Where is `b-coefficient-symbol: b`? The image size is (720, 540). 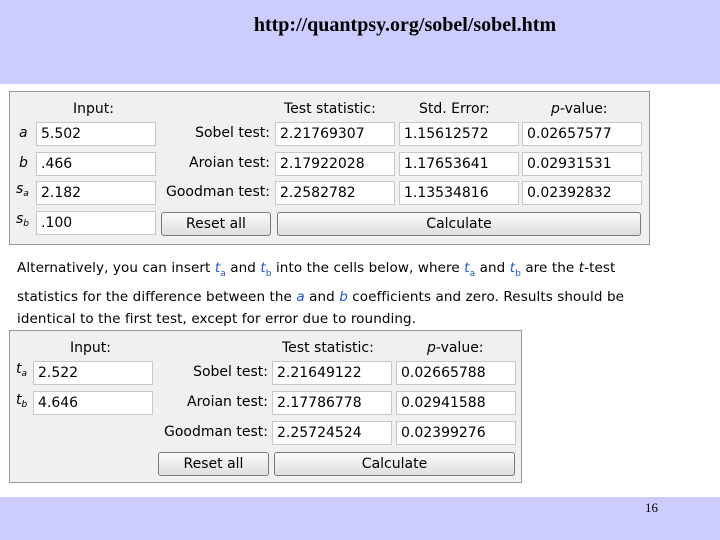
b-coefficient-symbol: b is located at coordinates (343, 296).